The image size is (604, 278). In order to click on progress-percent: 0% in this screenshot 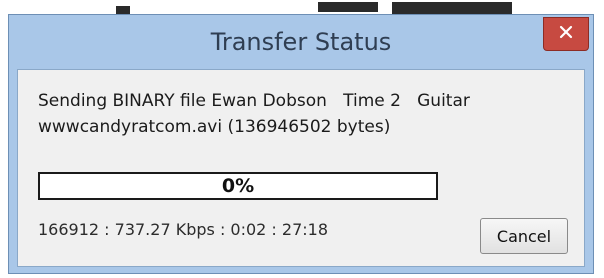, I will do `click(238, 186)`.